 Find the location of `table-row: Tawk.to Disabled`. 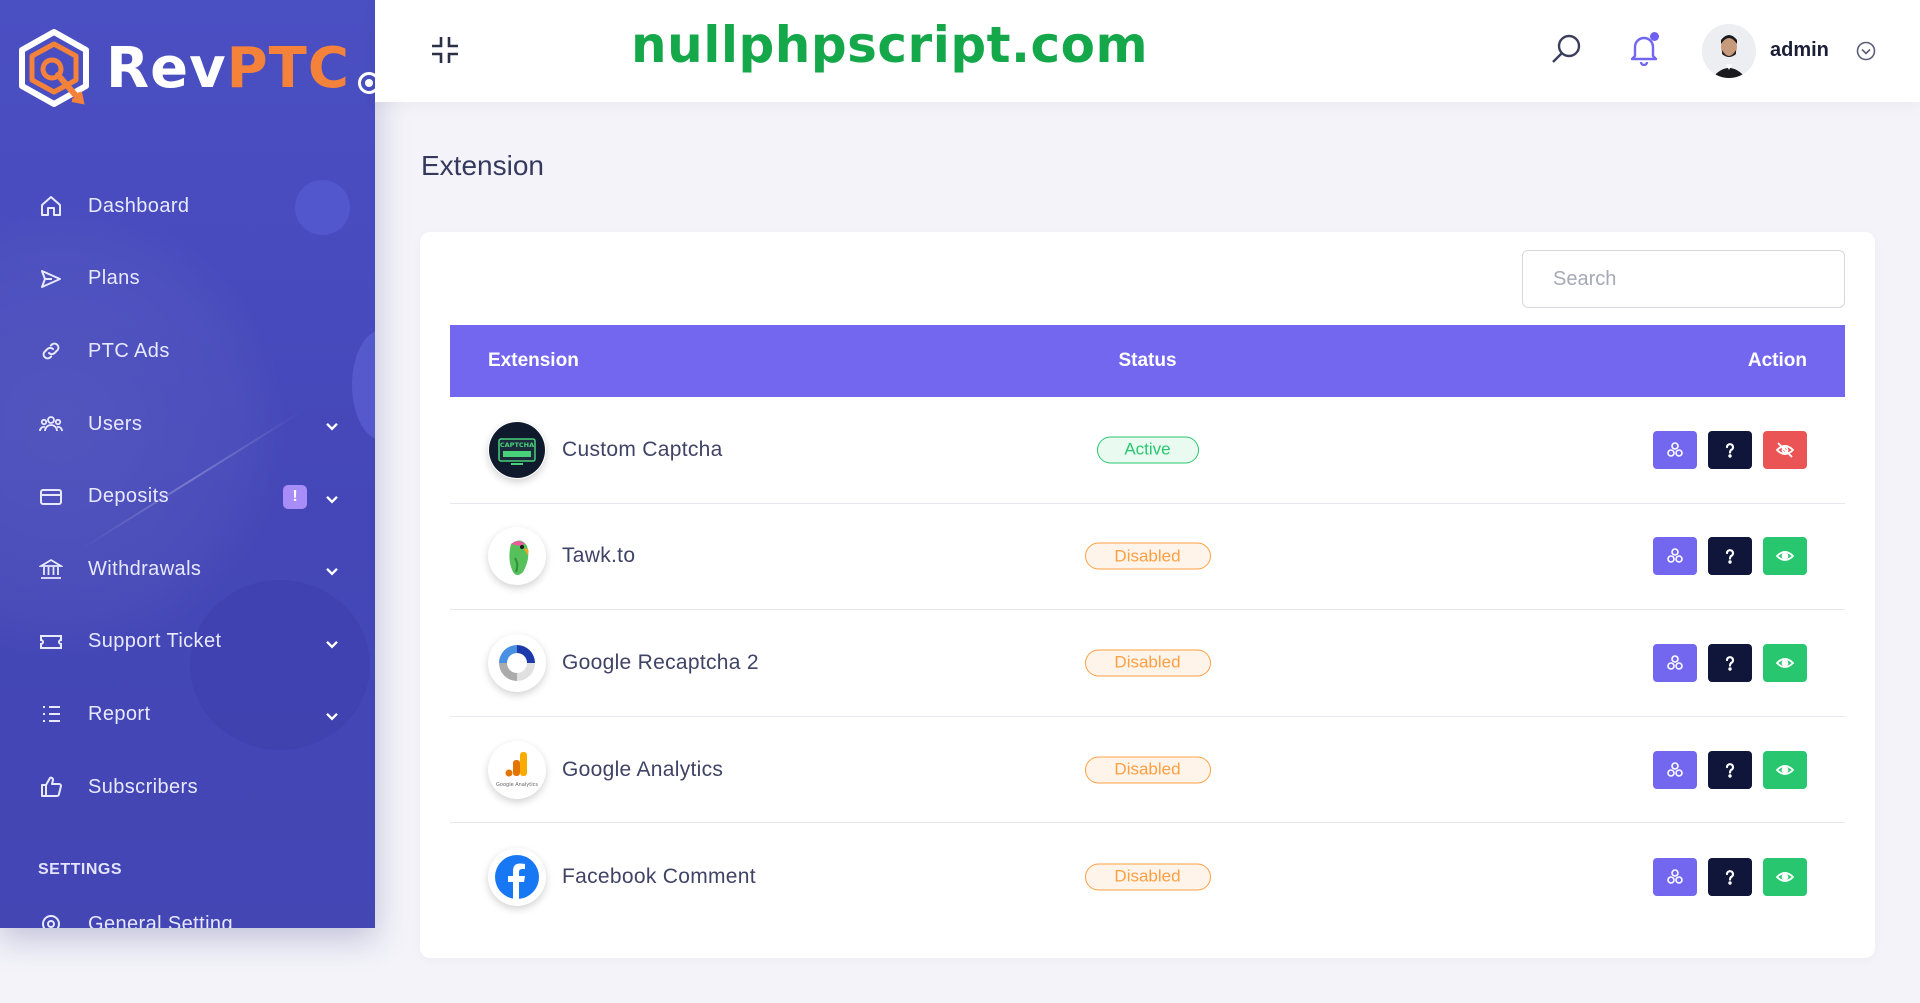

table-row: Tawk.to Disabled is located at coordinates (1147, 557).